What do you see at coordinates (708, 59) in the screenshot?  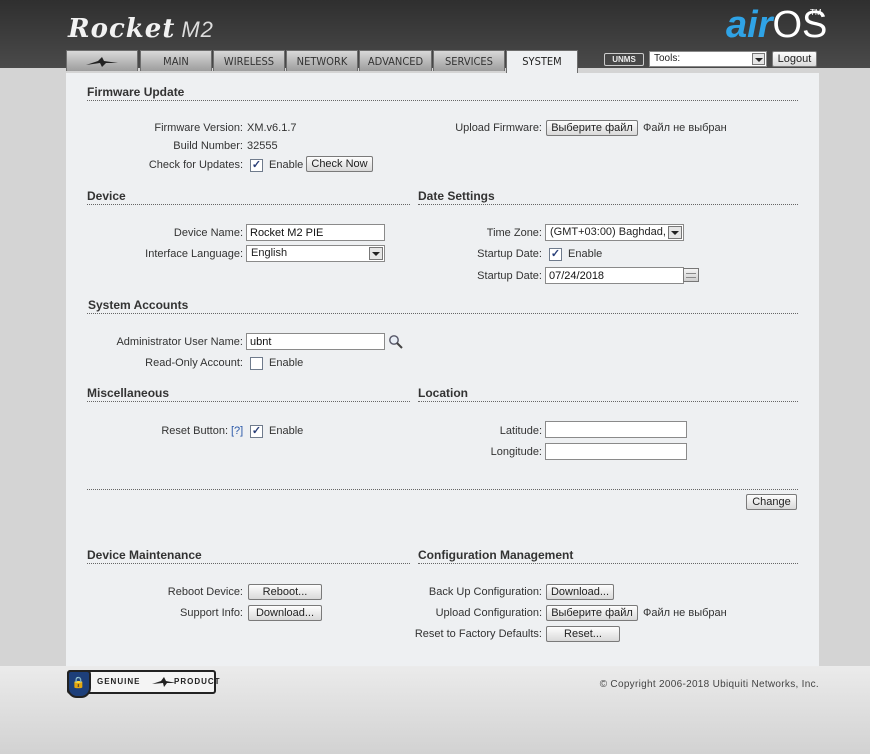 I see `tools-select: Tools:` at bounding box center [708, 59].